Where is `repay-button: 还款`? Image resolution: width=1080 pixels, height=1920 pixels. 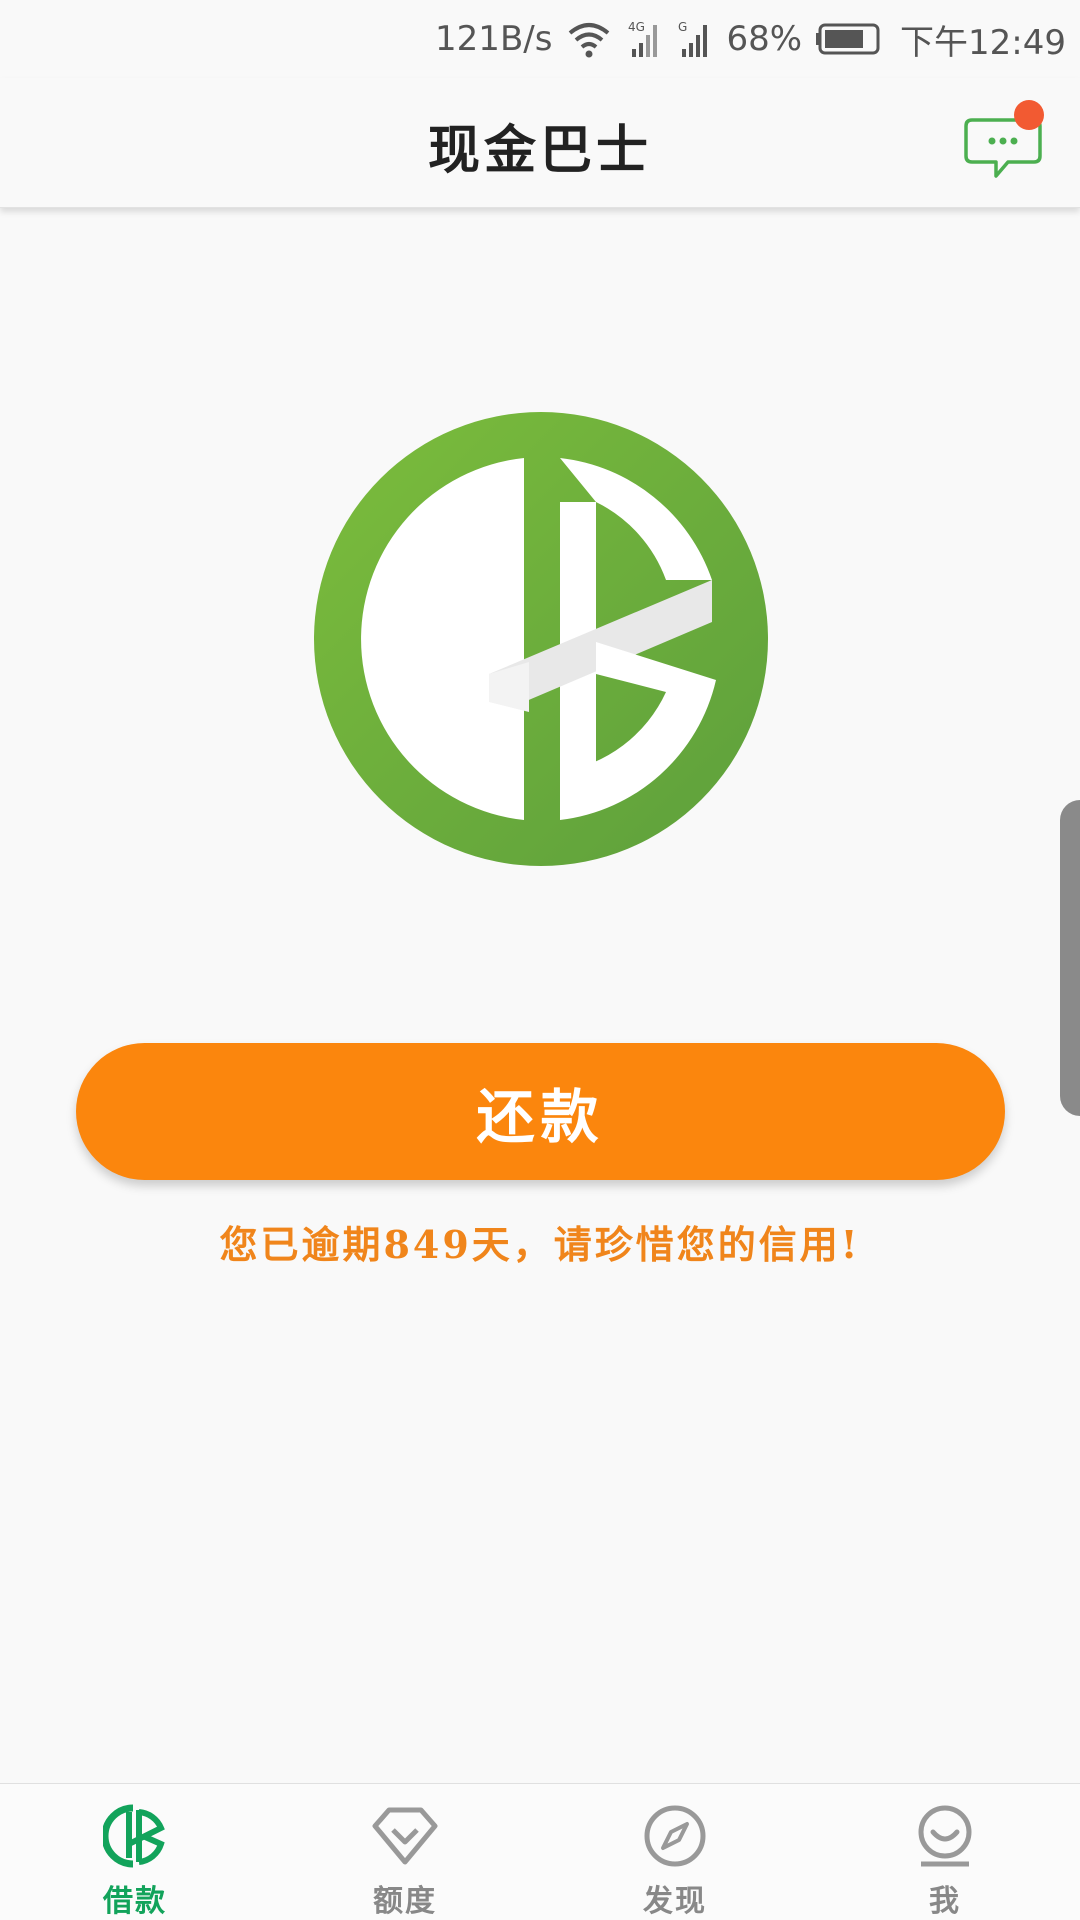 repay-button: 还款 is located at coordinates (540, 1111).